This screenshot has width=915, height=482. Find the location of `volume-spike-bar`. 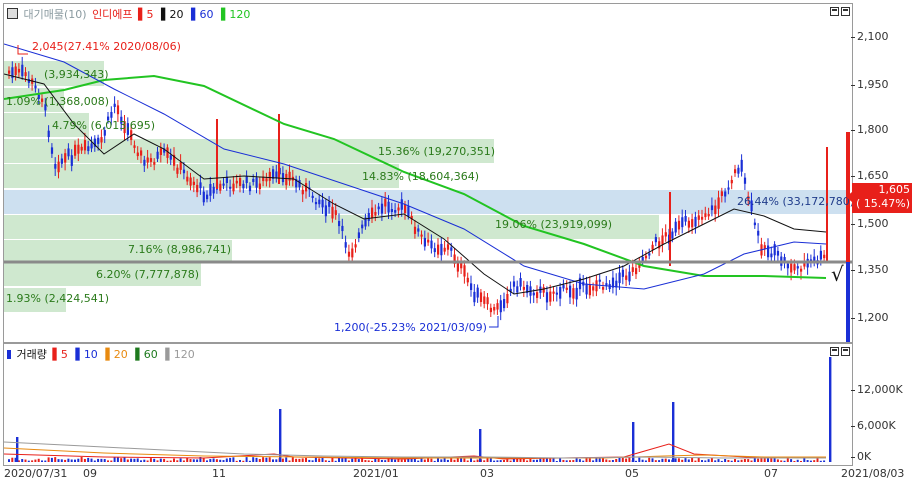

volume-spike-bar is located at coordinates (830, 409).